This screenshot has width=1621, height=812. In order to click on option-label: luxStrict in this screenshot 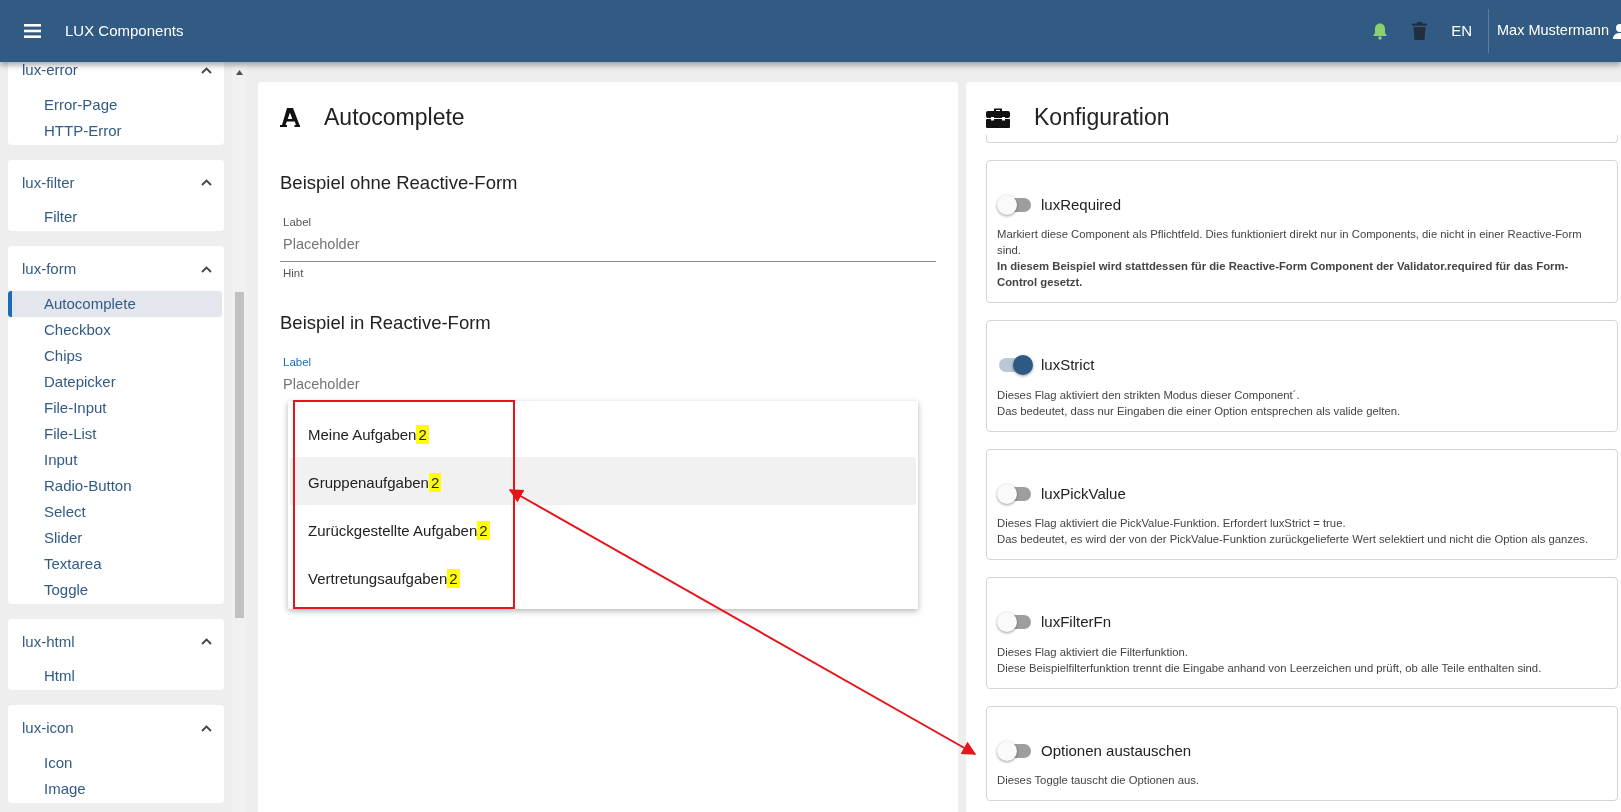, I will do `click(1068, 365)`.